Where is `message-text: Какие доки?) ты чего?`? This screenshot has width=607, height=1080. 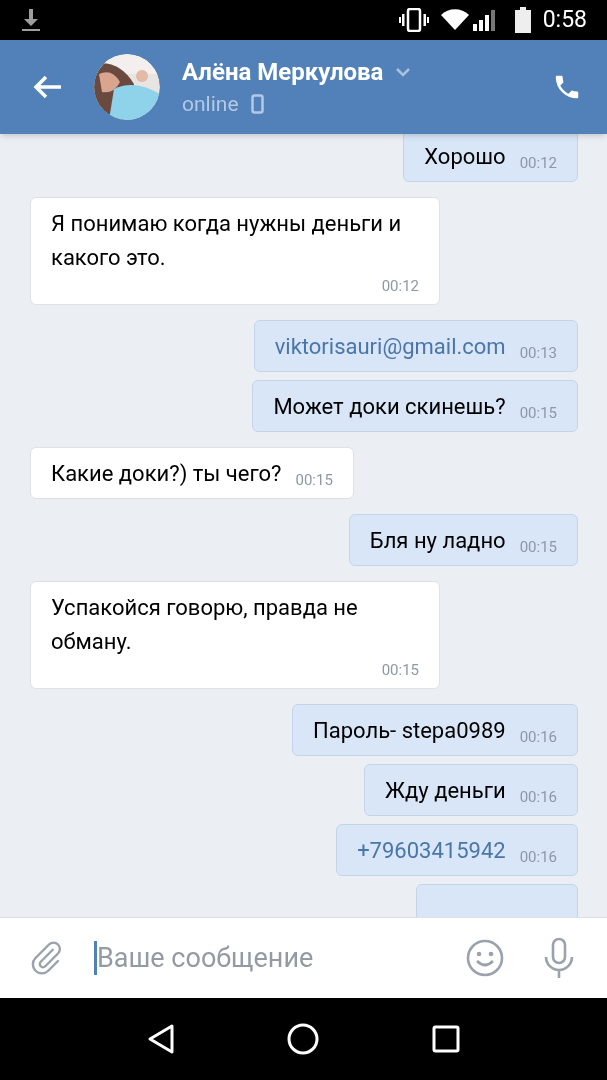 message-text: Какие доки?) ты чего? is located at coordinates (166, 474).